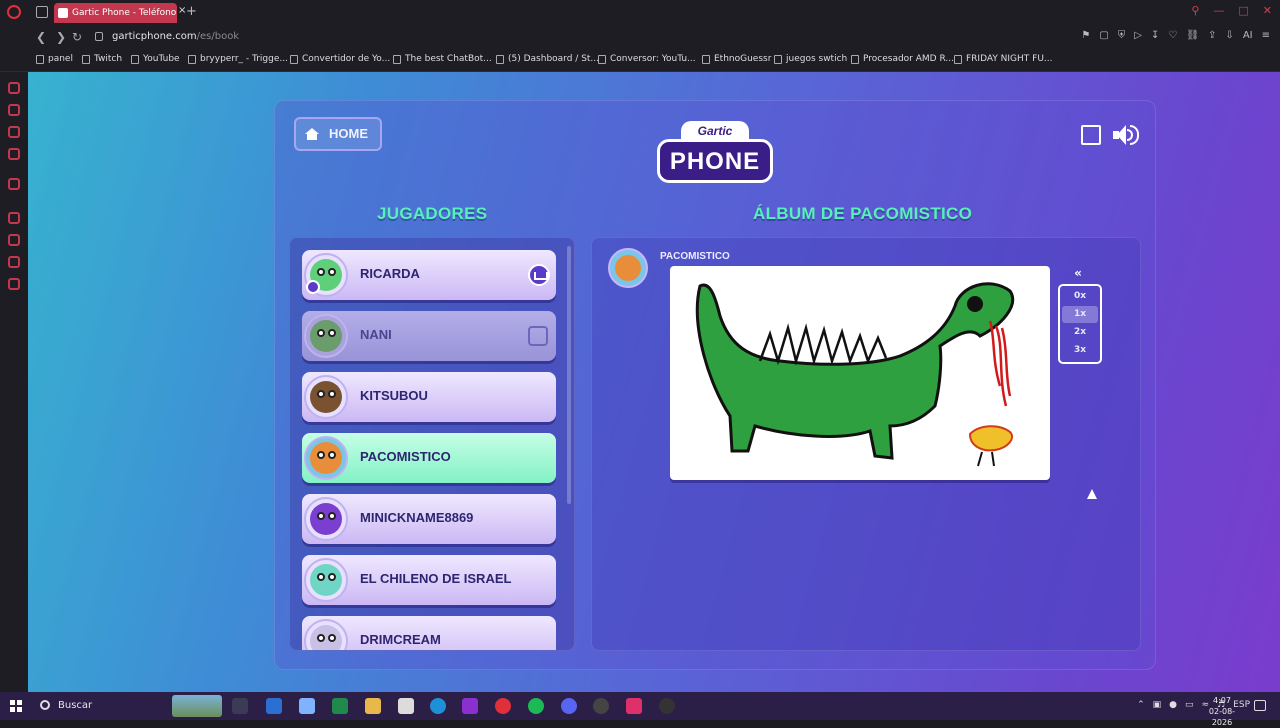  What do you see at coordinates (14, 262) in the screenshot?
I see `extensions-icon` at bounding box center [14, 262].